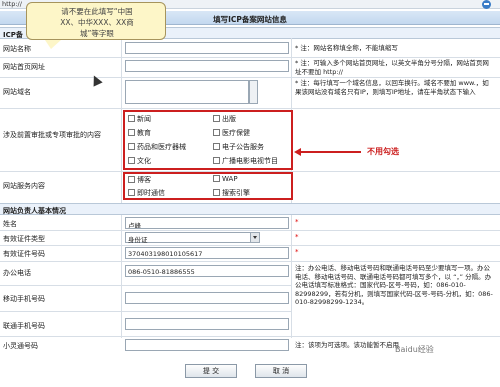  Describe the element at coordinates (12, 4) in the screenshot. I see `address-text: http://` at that location.